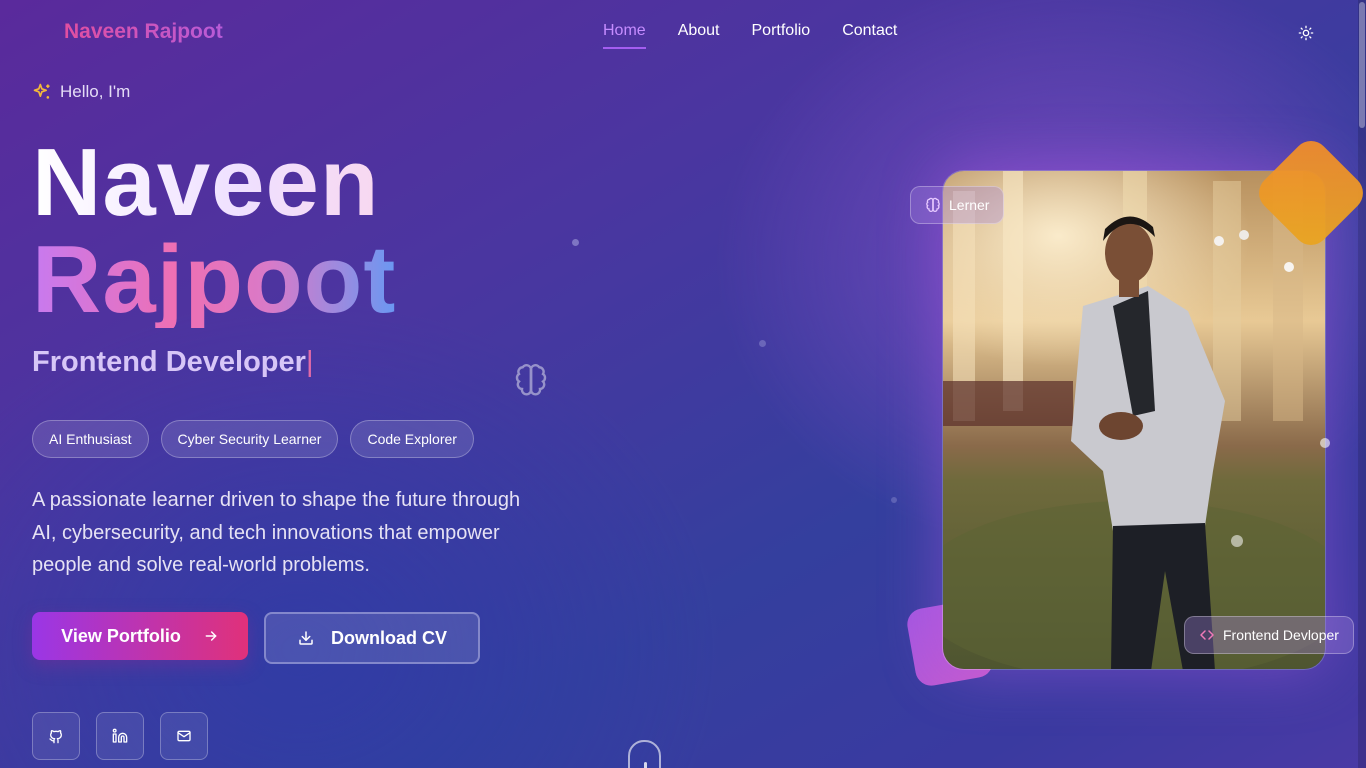 Image resolution: width=1366 pixels, height=768 pixels. I want to click on sun-icon, so click(1306, 33).